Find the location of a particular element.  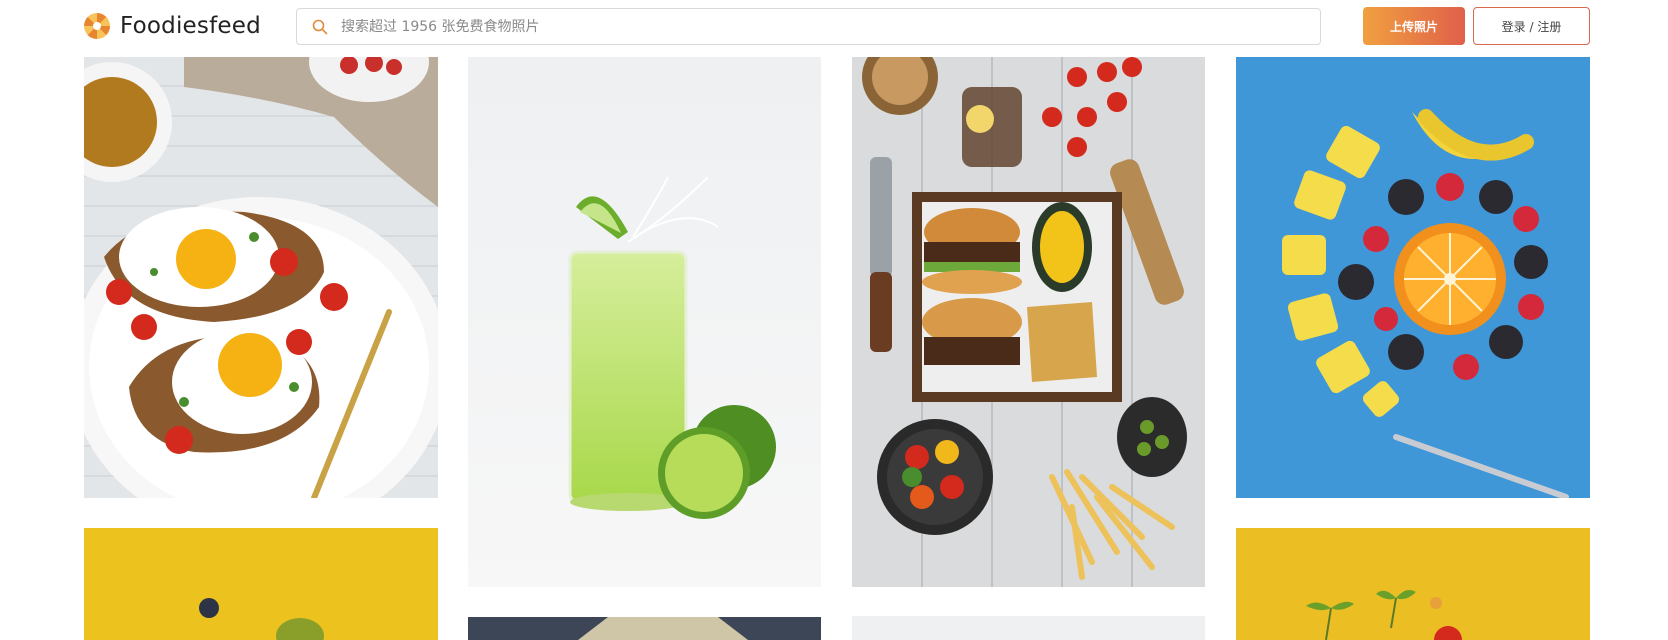

logo: Foodiesfeed is located at coordinates (172, 26).